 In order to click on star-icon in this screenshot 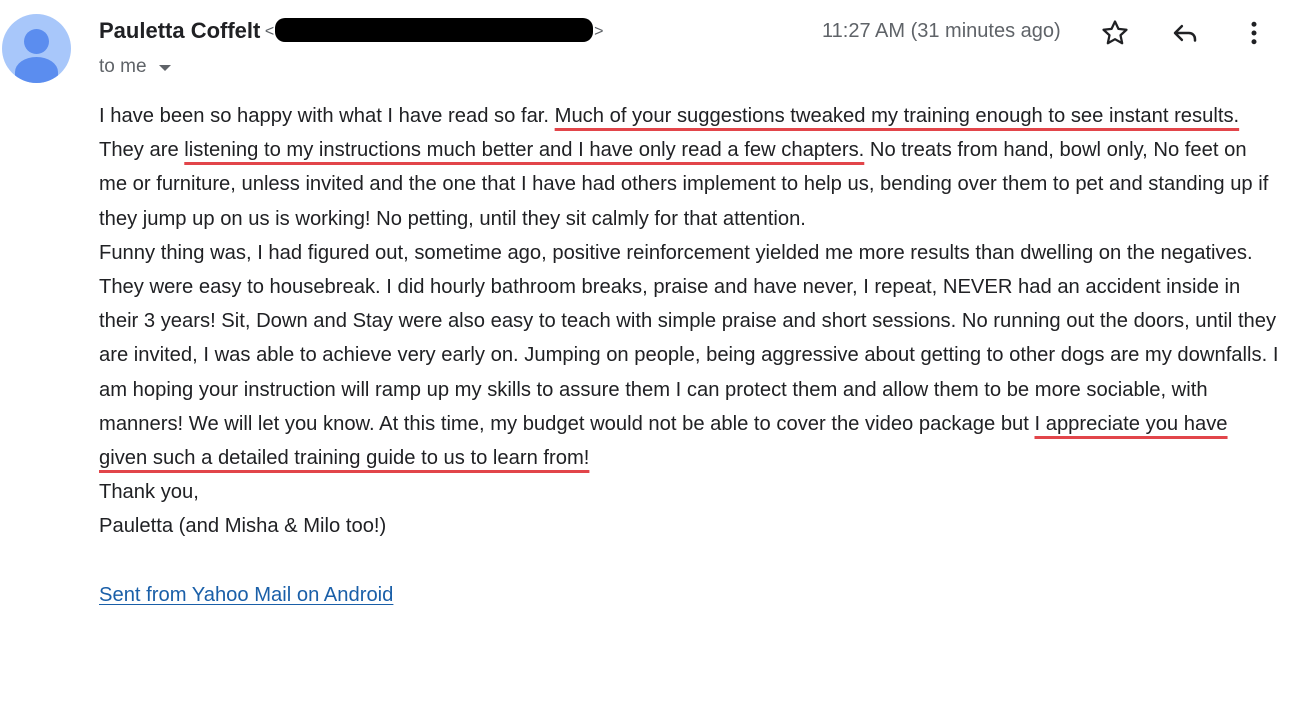, I will do `click(1115, 32)`.